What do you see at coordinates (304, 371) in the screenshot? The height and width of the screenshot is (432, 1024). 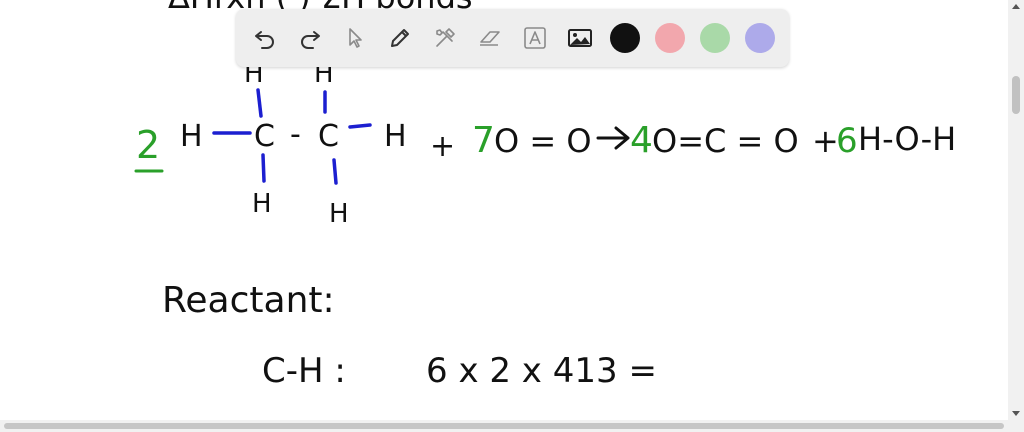 I see `calc-label: C-H :` at bounding box center [304, 371].